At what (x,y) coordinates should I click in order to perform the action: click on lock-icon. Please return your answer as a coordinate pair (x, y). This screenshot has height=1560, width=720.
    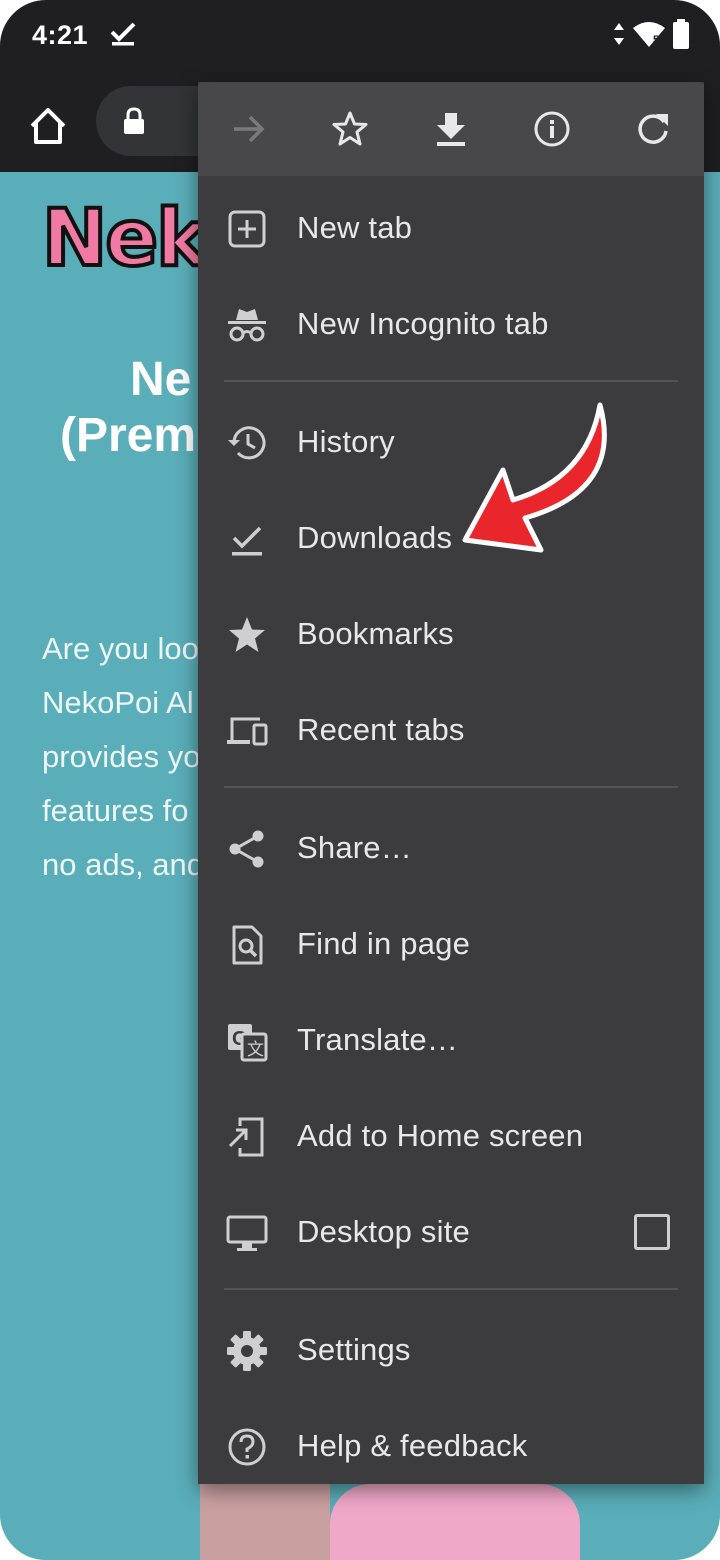
    Looking at the image, I should click on (134, 120).